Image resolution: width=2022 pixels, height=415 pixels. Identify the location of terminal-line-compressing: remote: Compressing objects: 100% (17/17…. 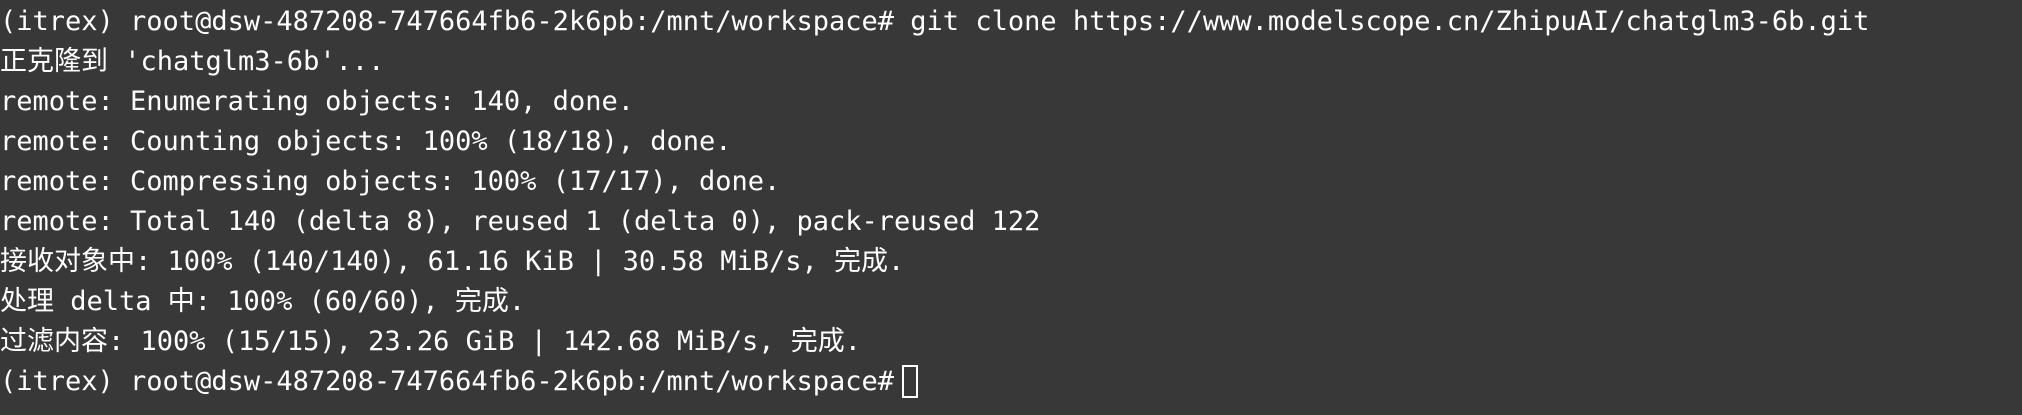
(390, 181).